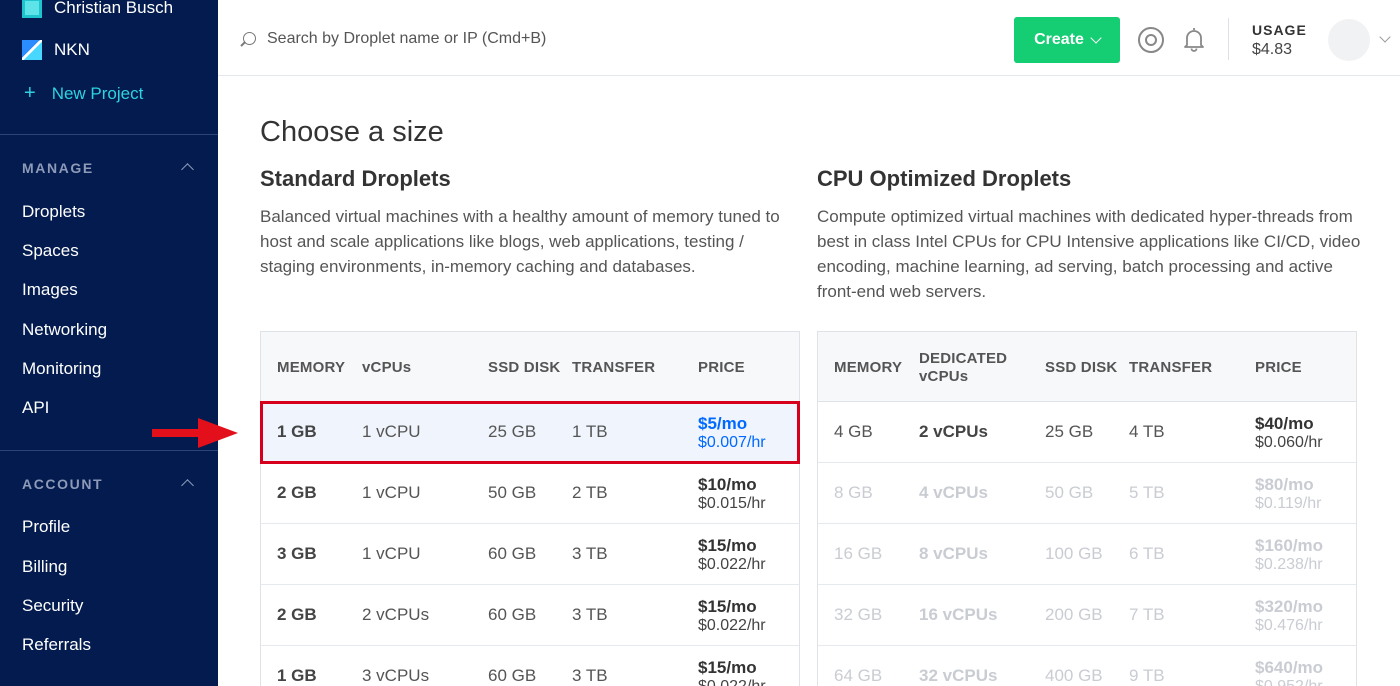  Describe the element at coordinates (809, 38) in the screenshot. I see `top-header: Create USAGE $4.83` at that location.